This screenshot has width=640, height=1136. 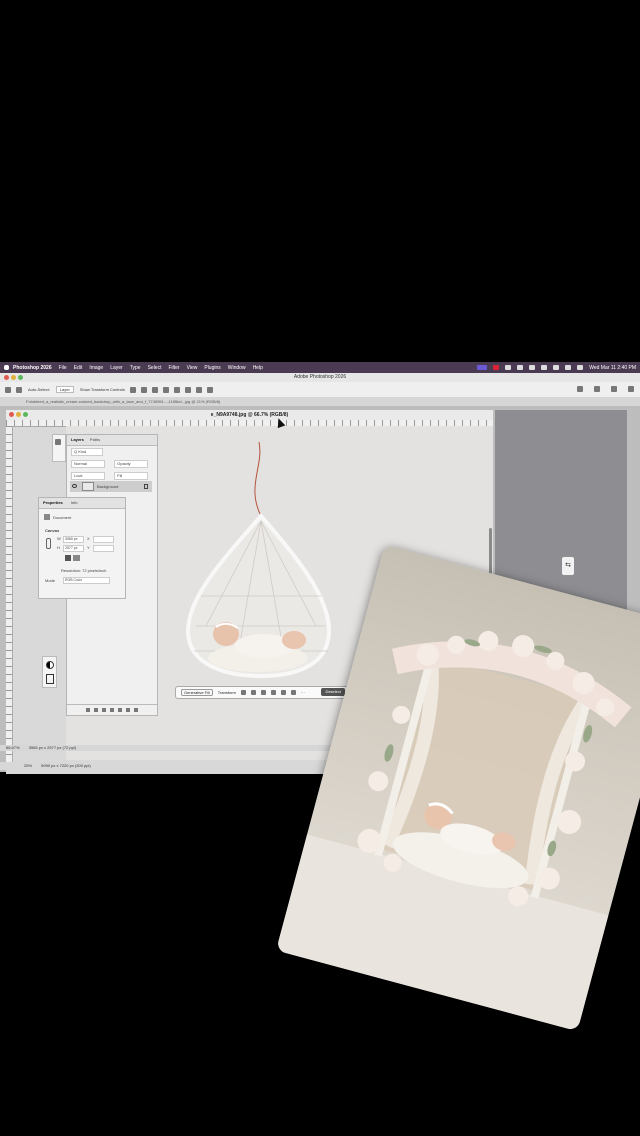 I want to click on menu-plugins: Plugins, so click(x=212, y=368).